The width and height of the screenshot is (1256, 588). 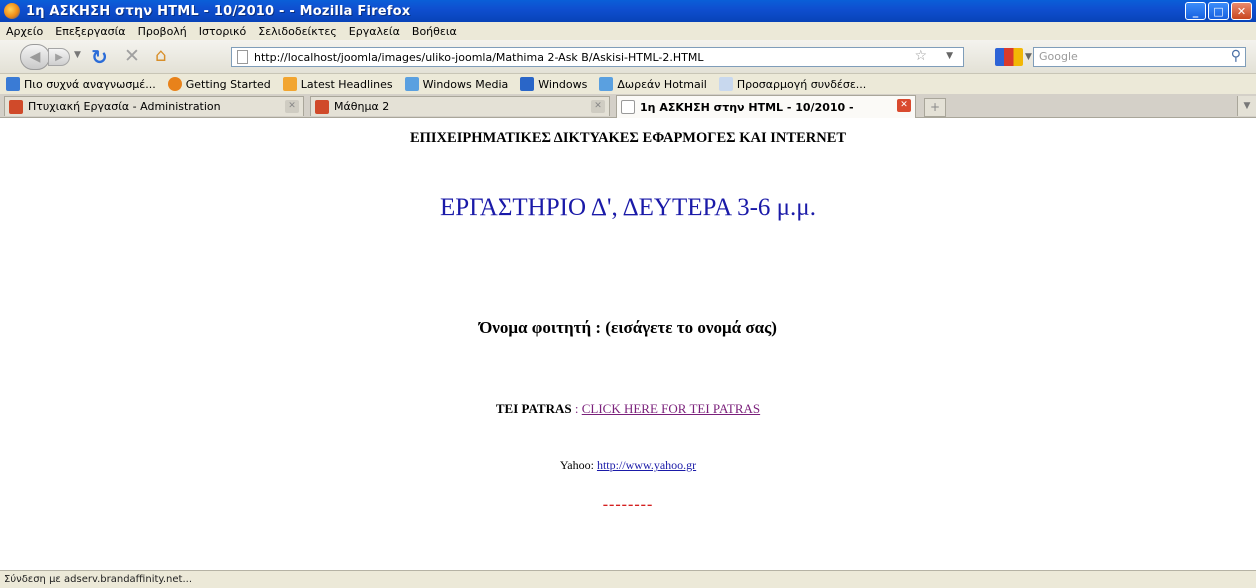 I want to click on back-button: ◀, so click(x=35, y=57).